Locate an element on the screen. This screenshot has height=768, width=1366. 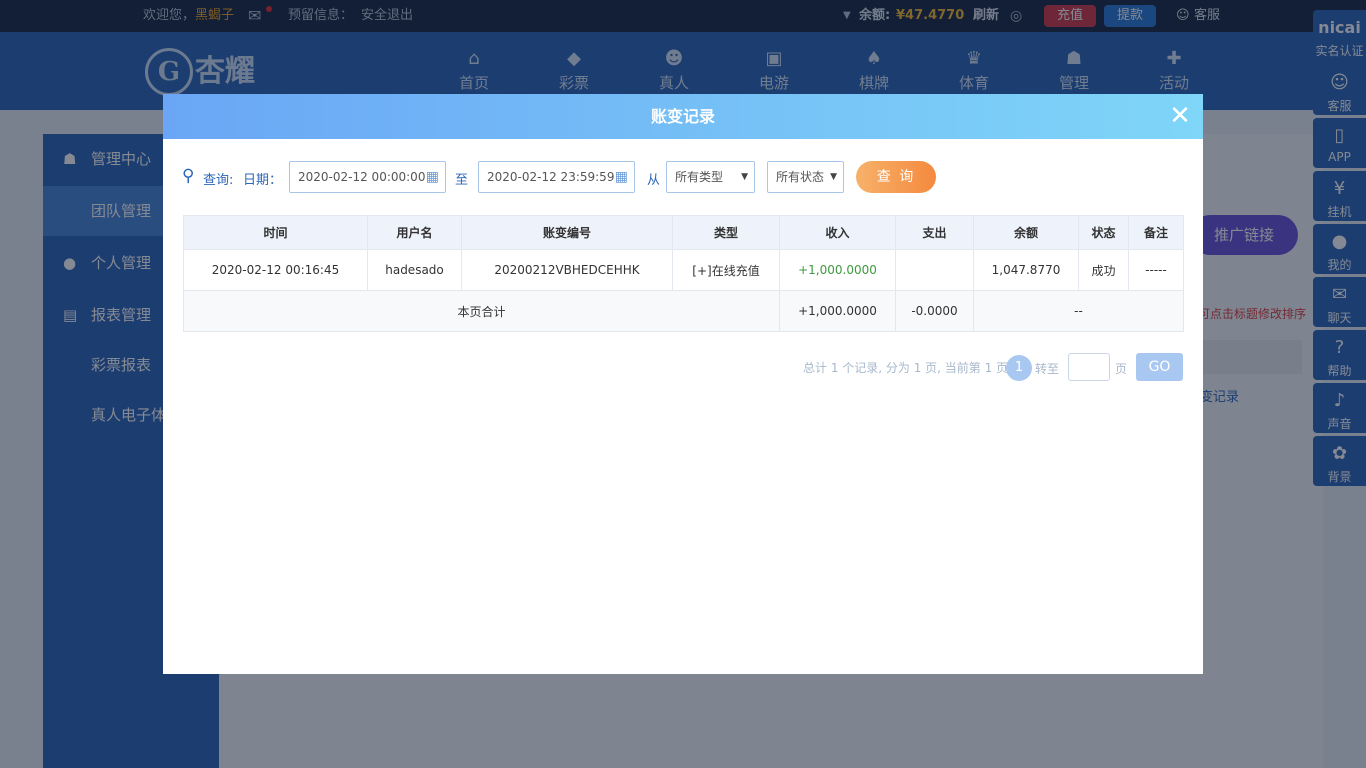
modal-header: 账变记录 is located at coordinates (683, 116).